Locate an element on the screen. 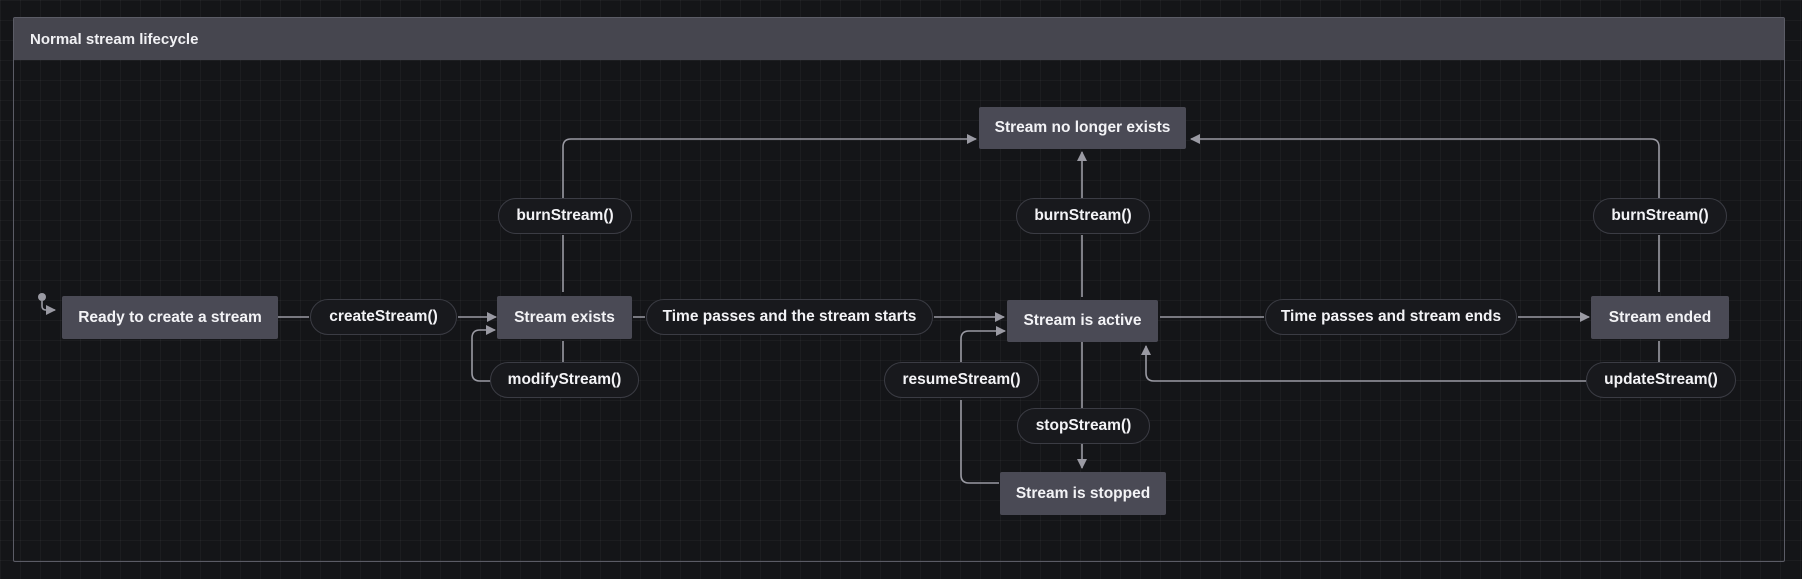 This screenshot has height=579, width=1802. state-ended: Stream ended is located at coordinates (1660, 317).